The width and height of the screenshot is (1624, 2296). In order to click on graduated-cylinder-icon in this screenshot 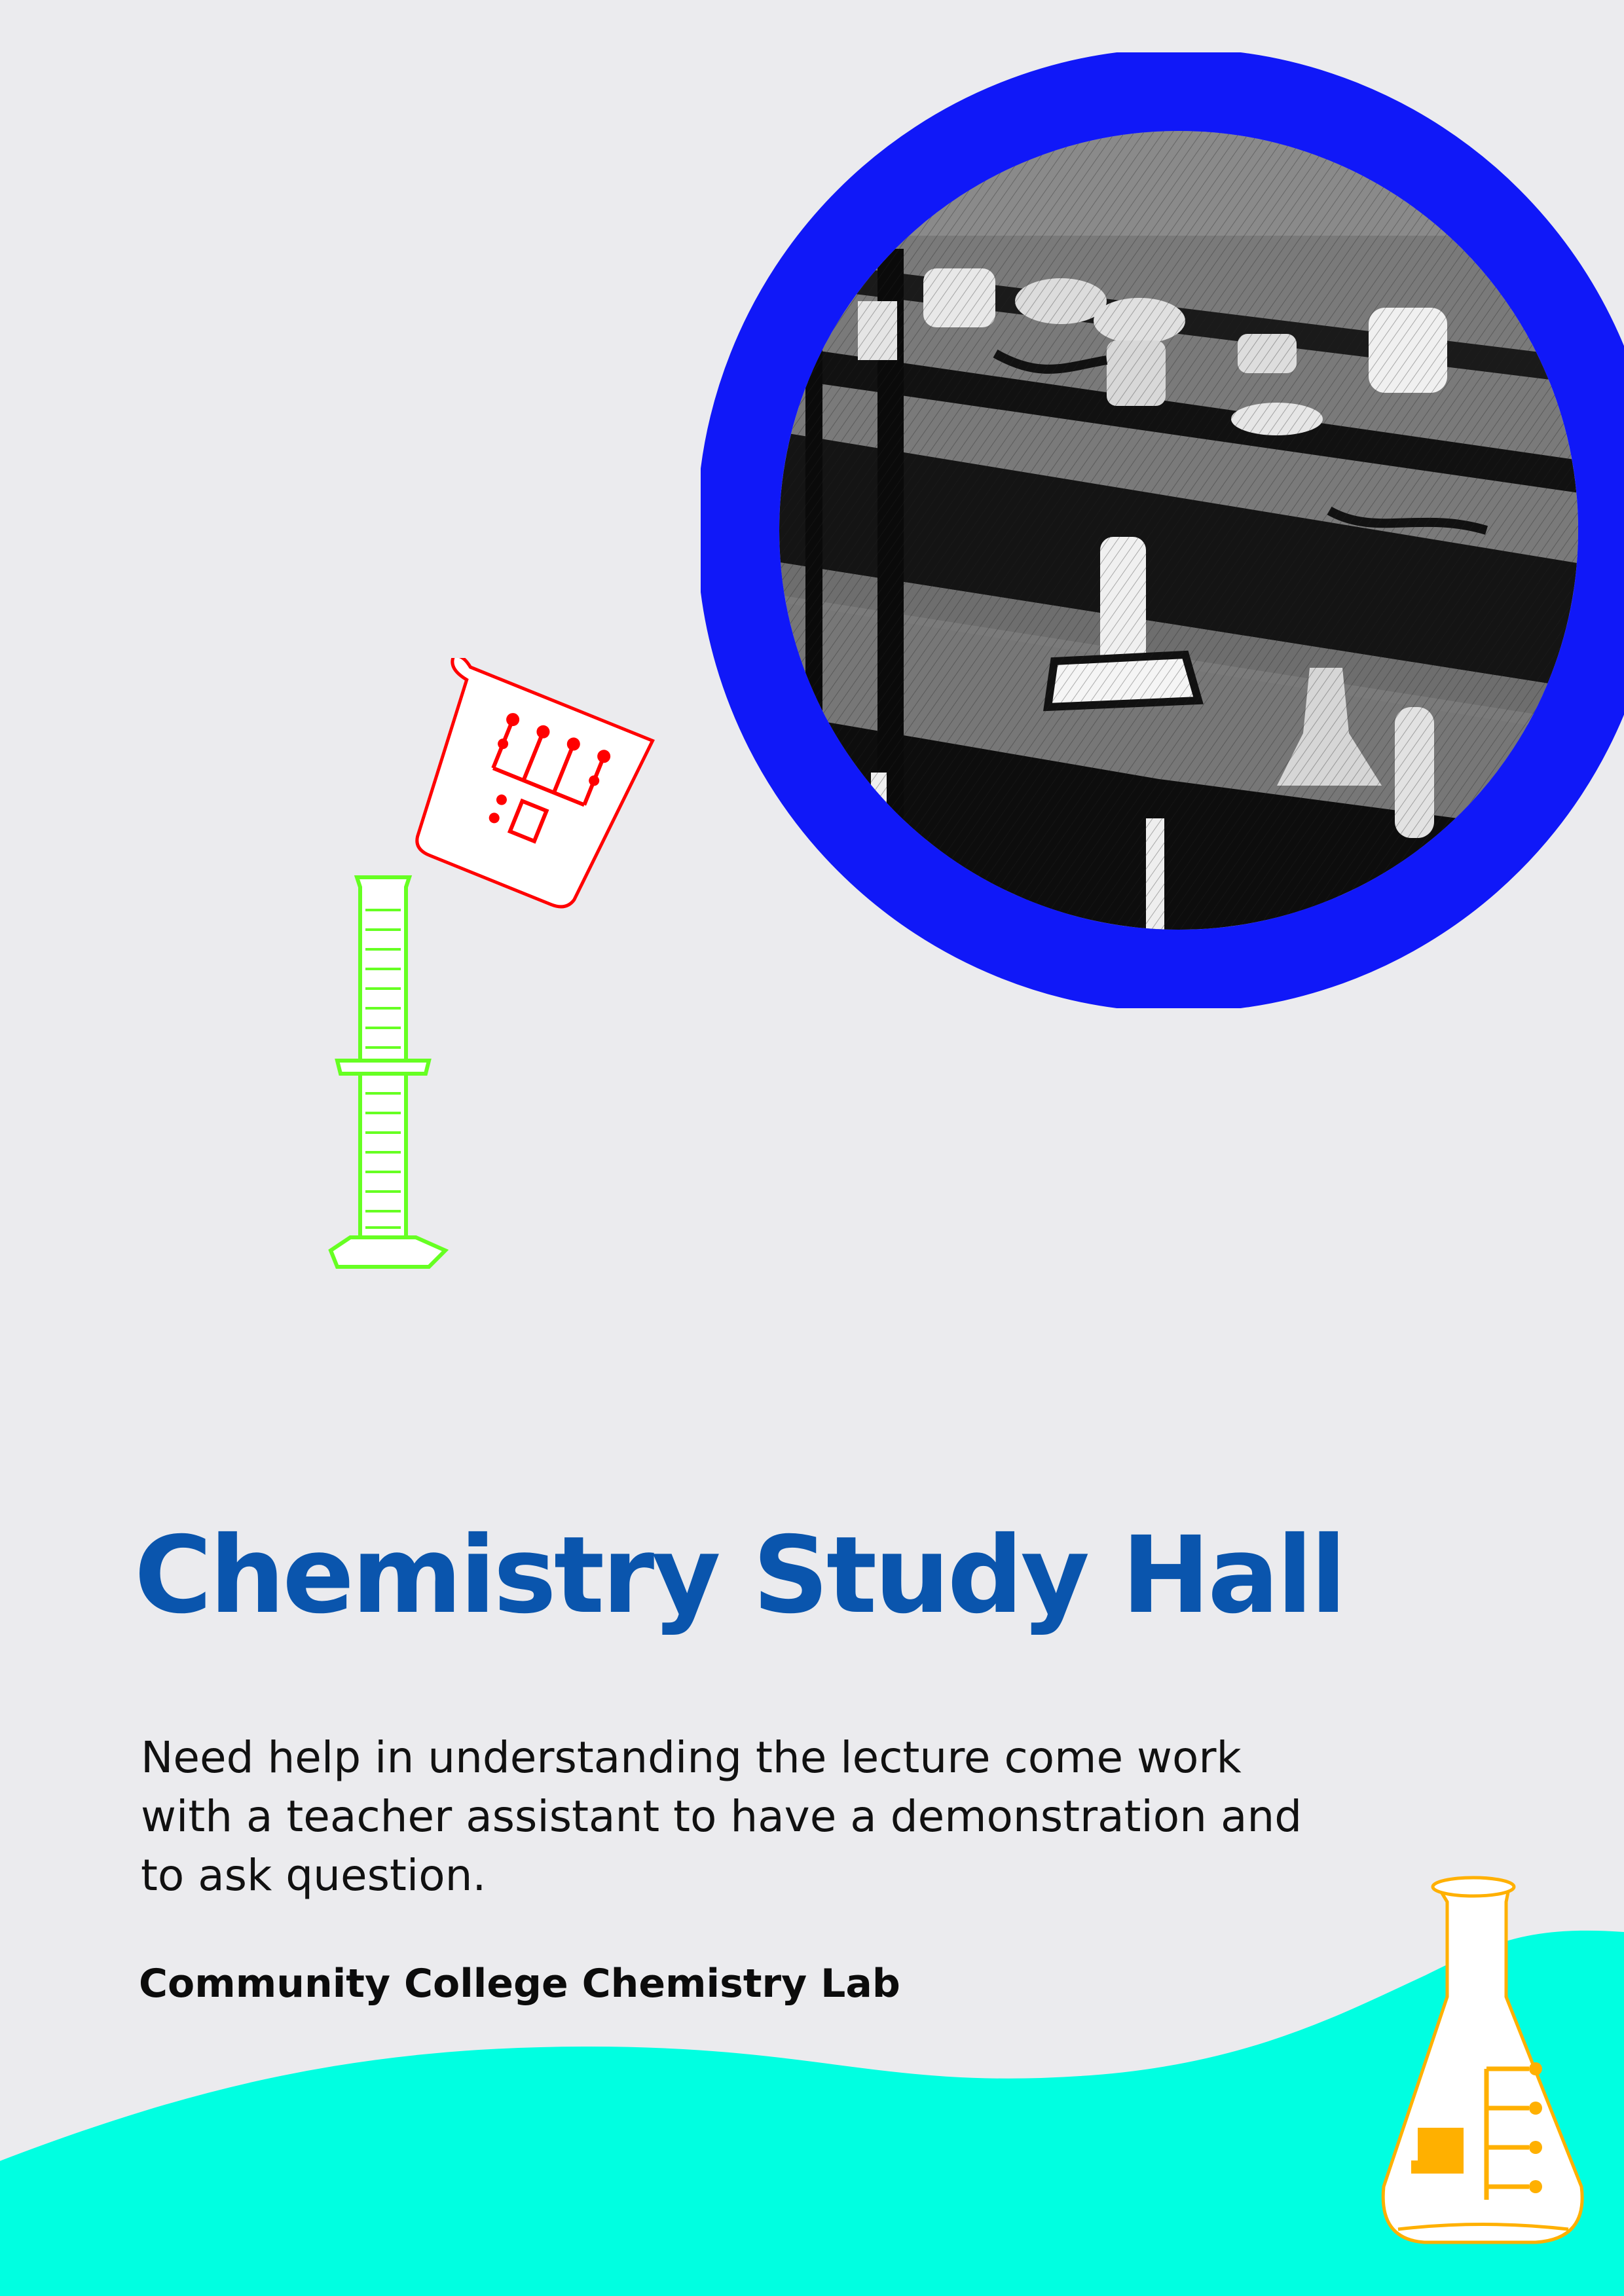, I will do `click(388, 1072)`.